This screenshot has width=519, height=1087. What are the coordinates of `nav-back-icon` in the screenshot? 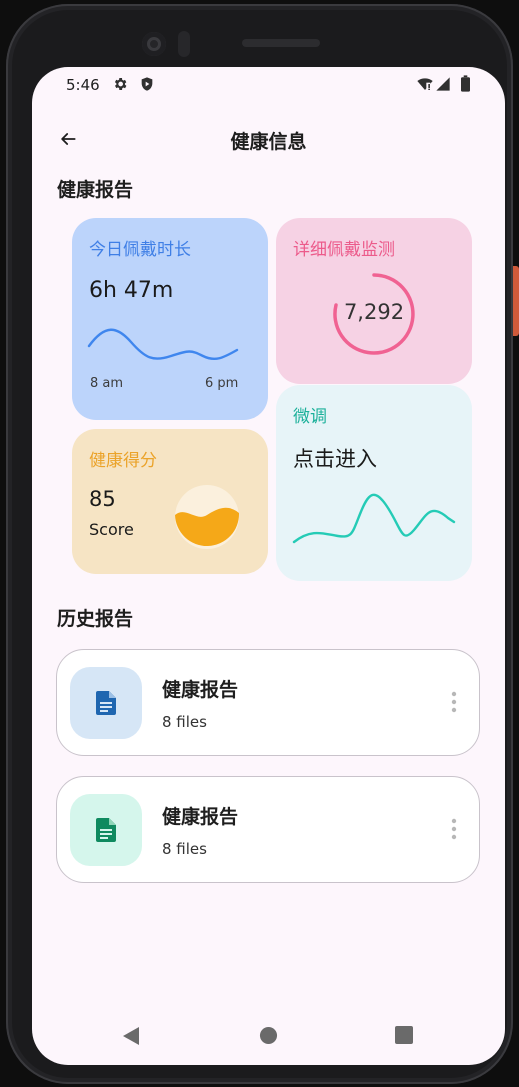 It's located at (131, 1036).